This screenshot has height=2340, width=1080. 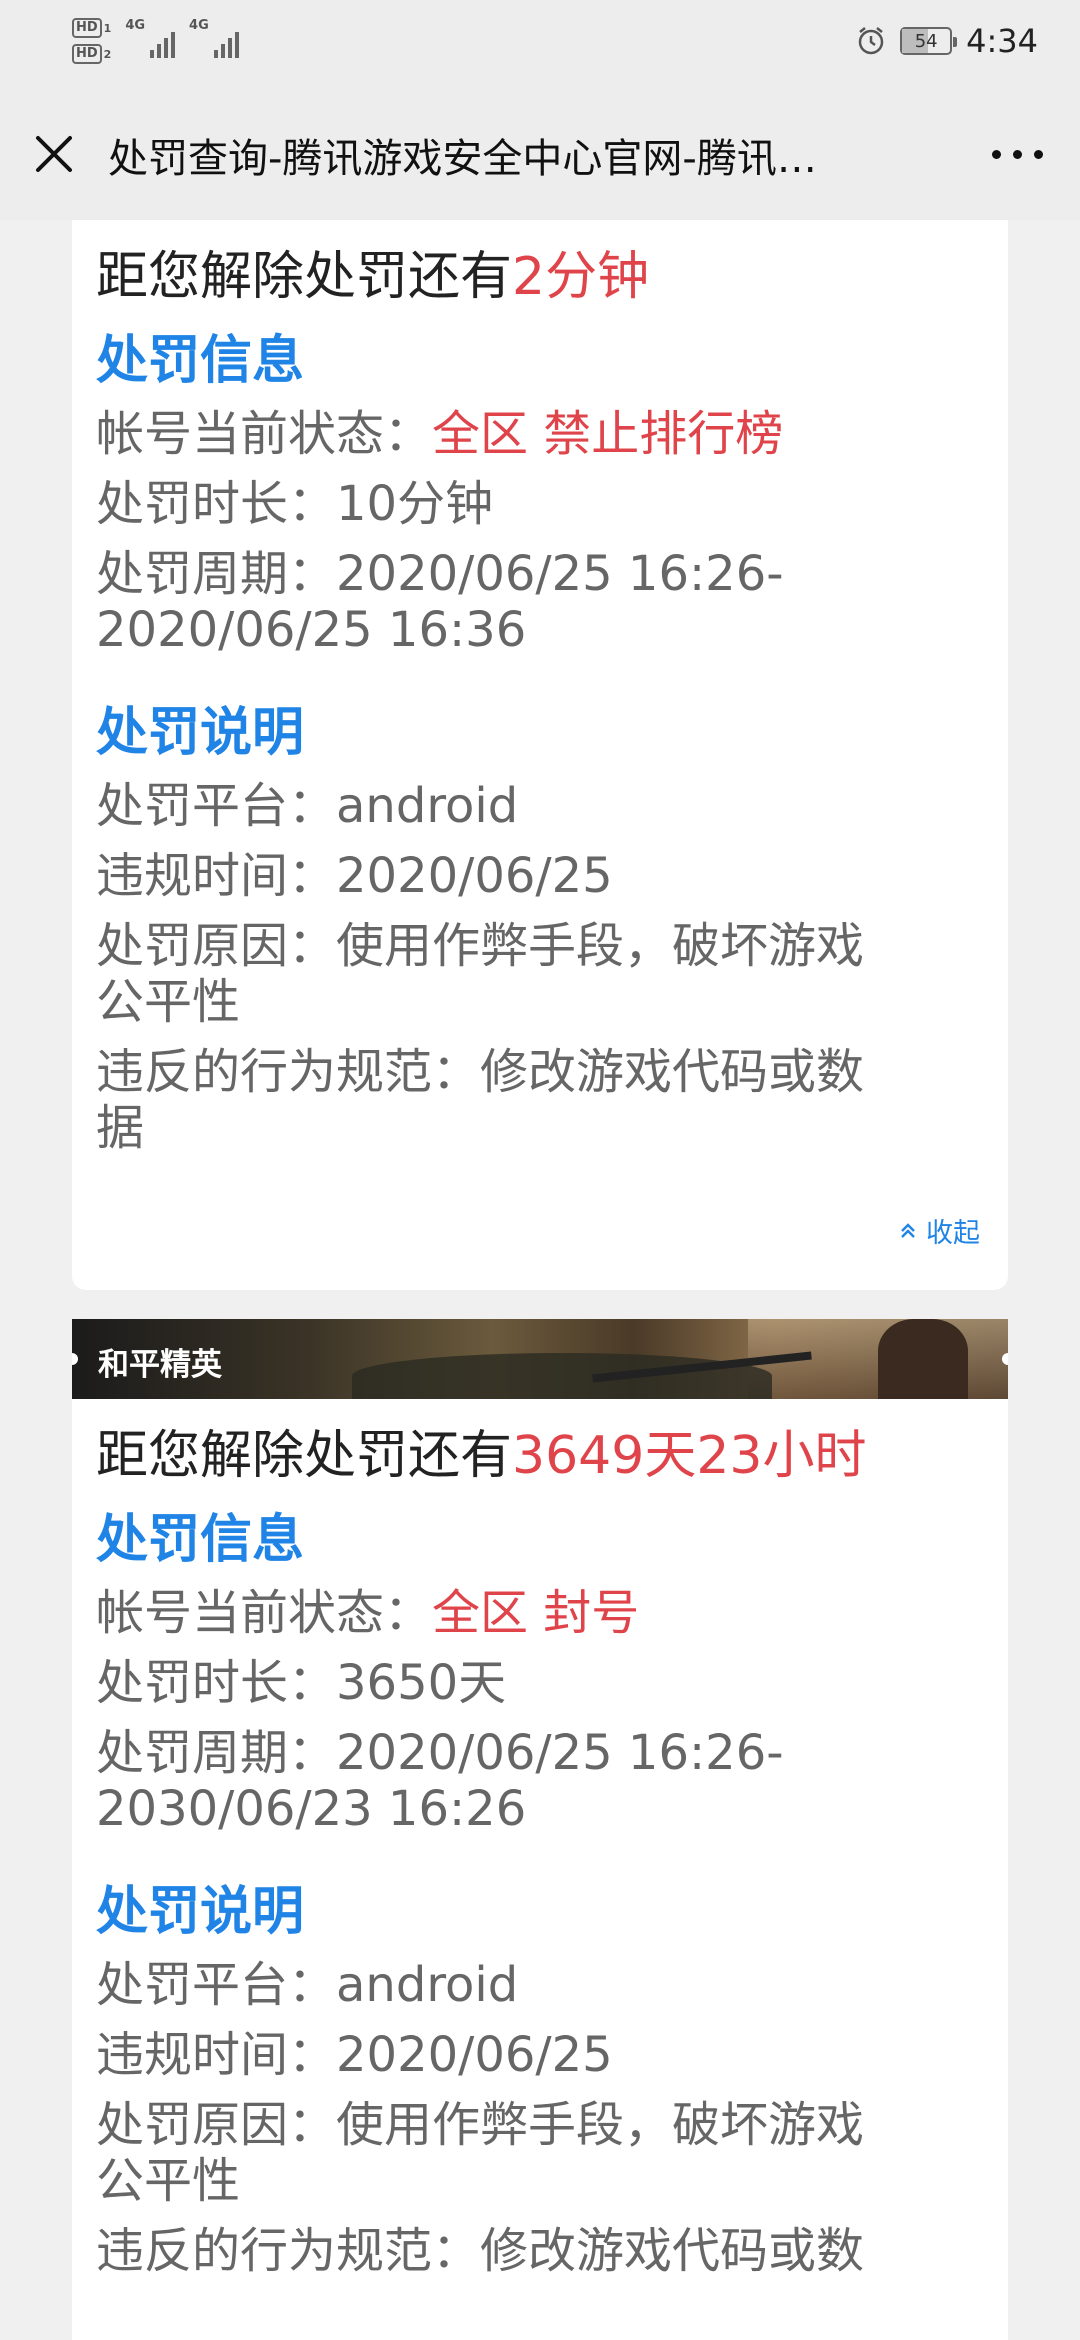 What do you see at coordinates (871, 41) in the screenshot?
I see `alarm-icon` at bounding box center [871, 41].